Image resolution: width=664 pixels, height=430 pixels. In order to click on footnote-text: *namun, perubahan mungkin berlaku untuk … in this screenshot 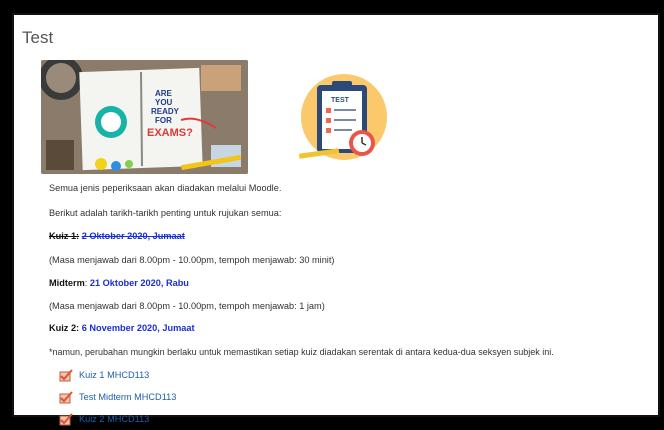, I will do `click(301, 352)`.